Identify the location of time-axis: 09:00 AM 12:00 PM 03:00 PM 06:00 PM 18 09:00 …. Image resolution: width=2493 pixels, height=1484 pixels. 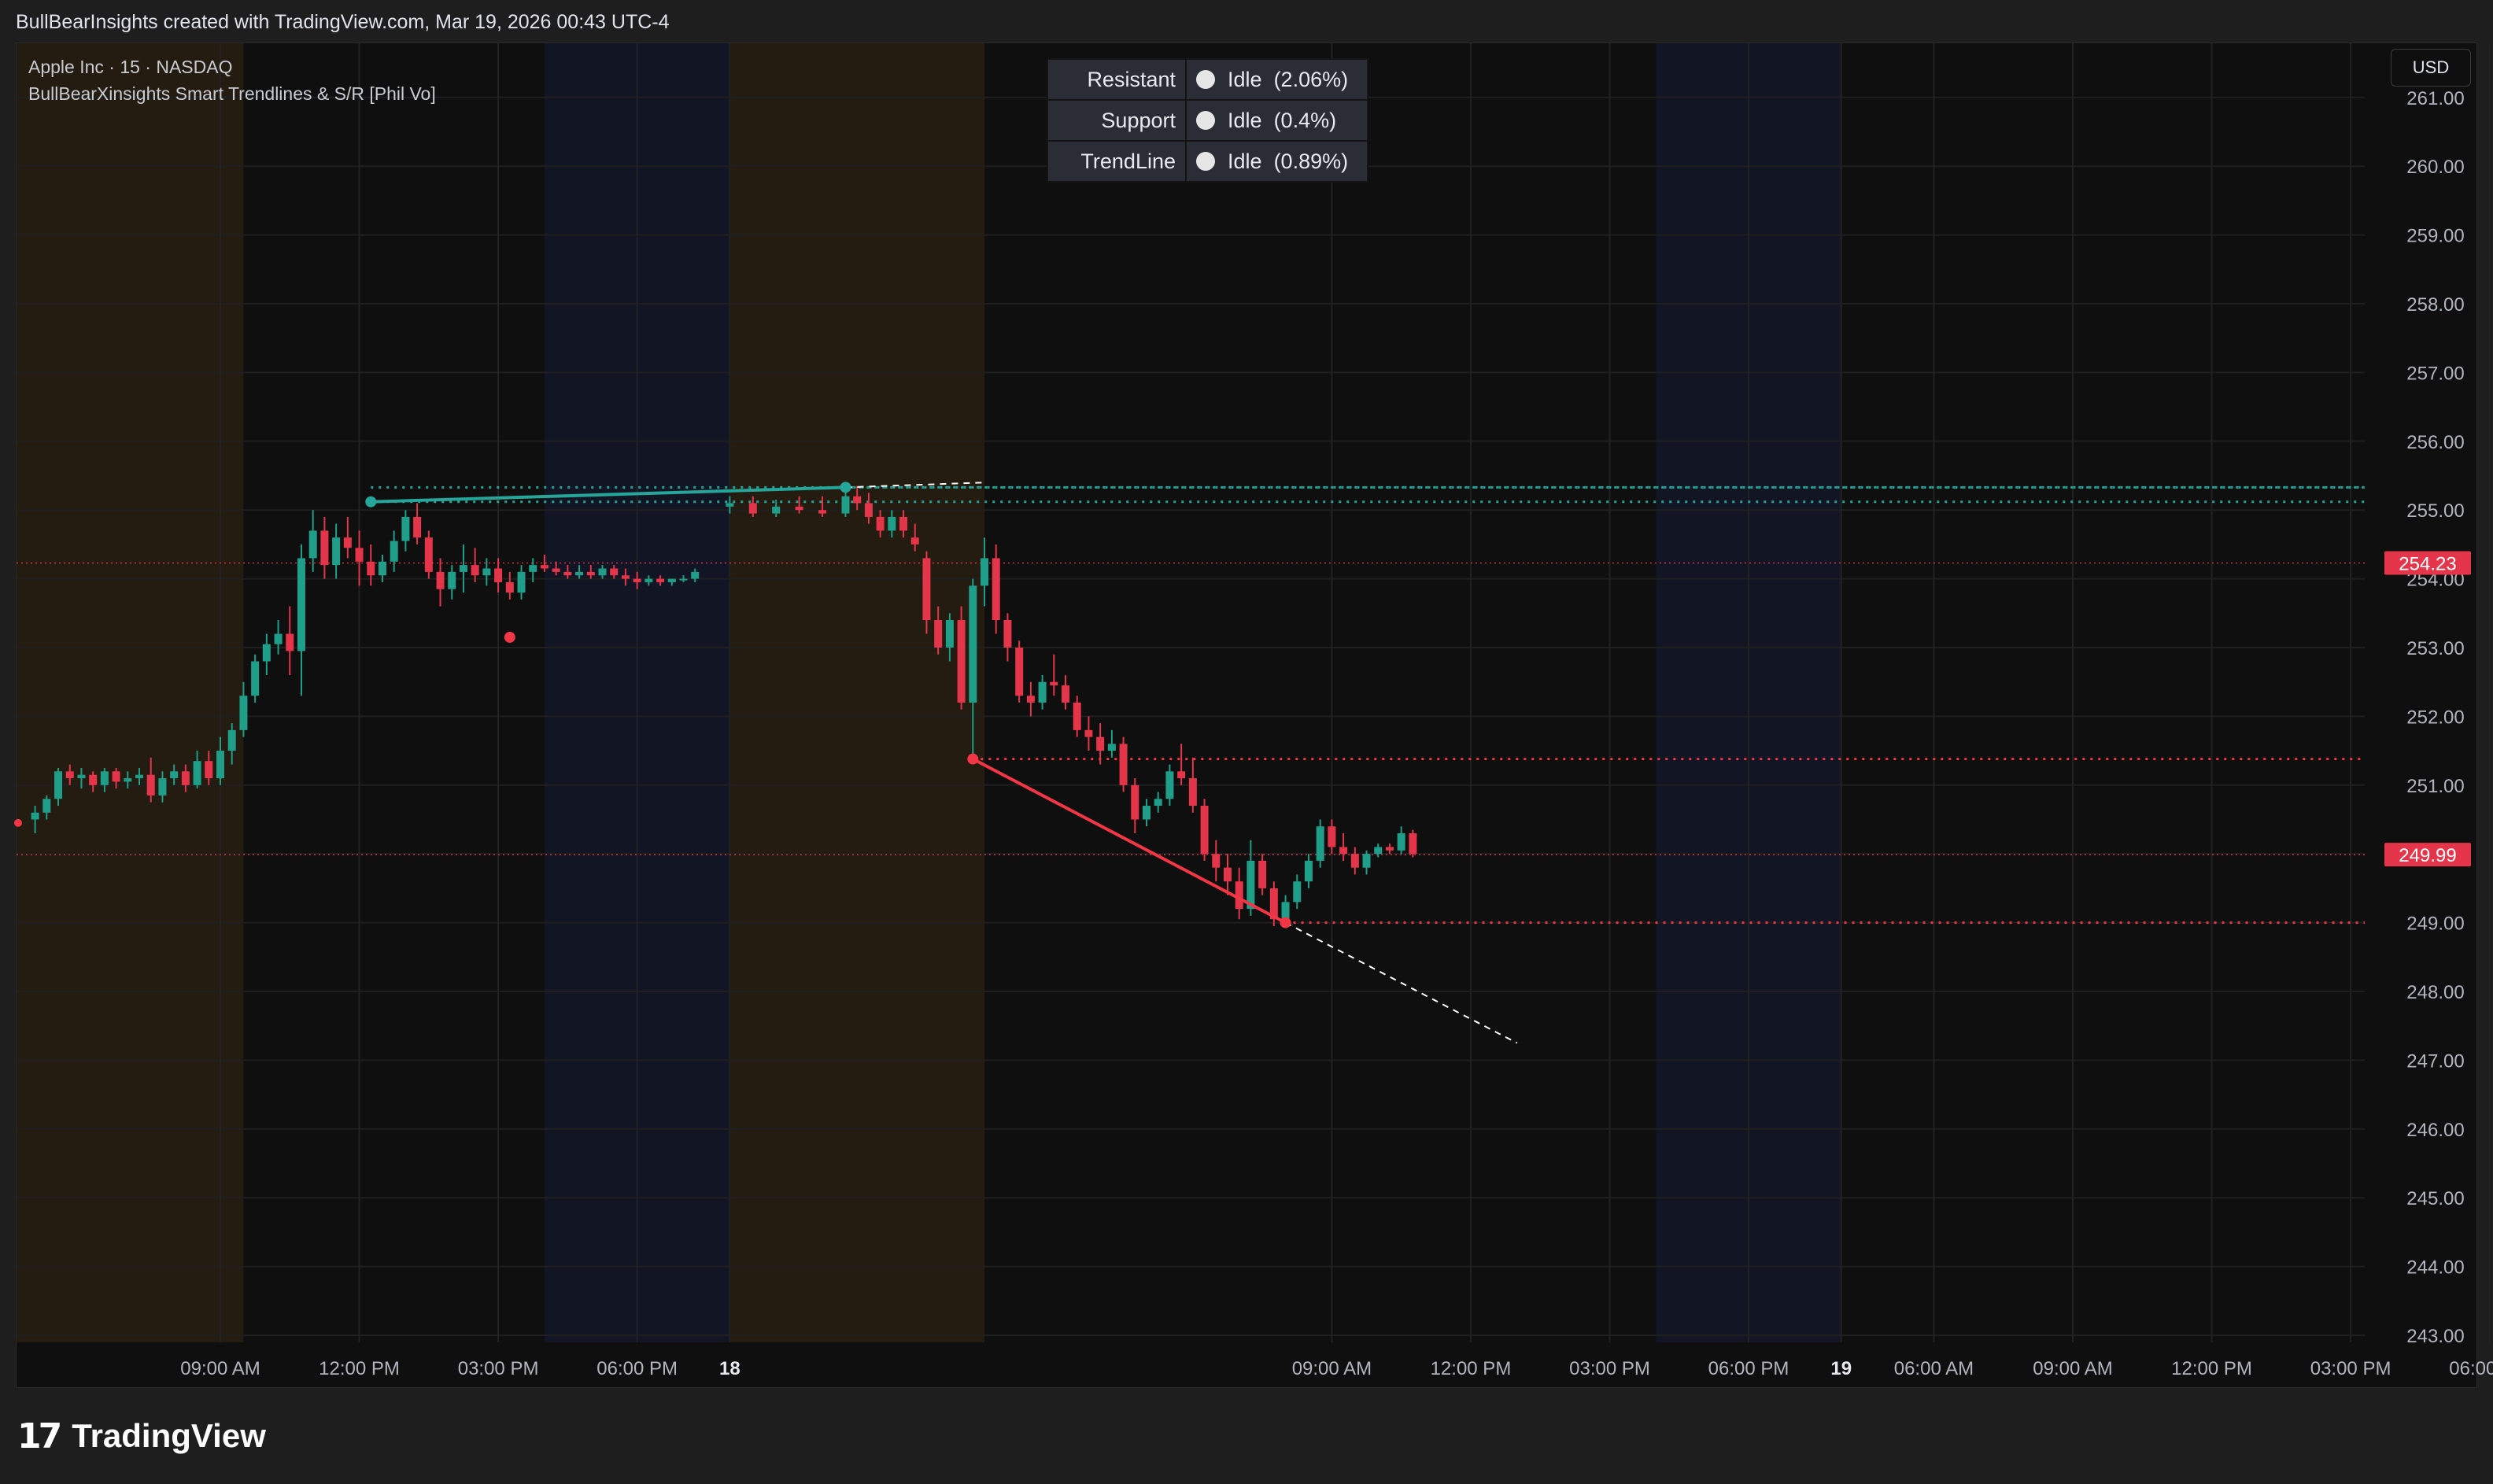
(1255, 1364).